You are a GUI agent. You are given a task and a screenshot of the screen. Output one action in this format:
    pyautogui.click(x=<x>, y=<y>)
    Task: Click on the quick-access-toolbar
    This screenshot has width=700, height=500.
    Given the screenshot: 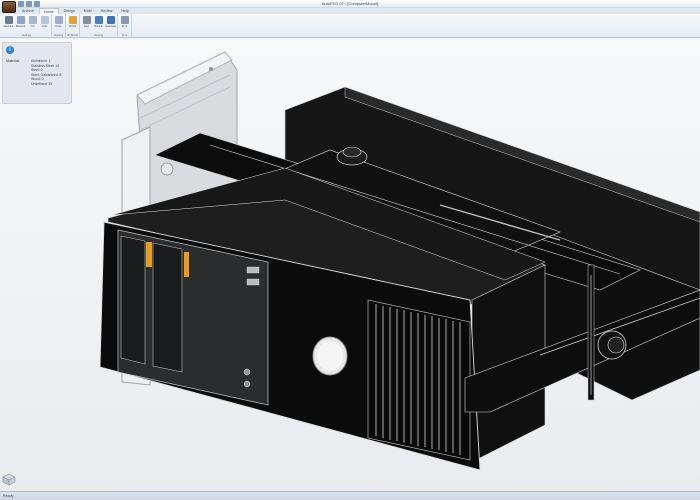 What is the action you would take?
    pyautogui.click(x=29, y=4)
    